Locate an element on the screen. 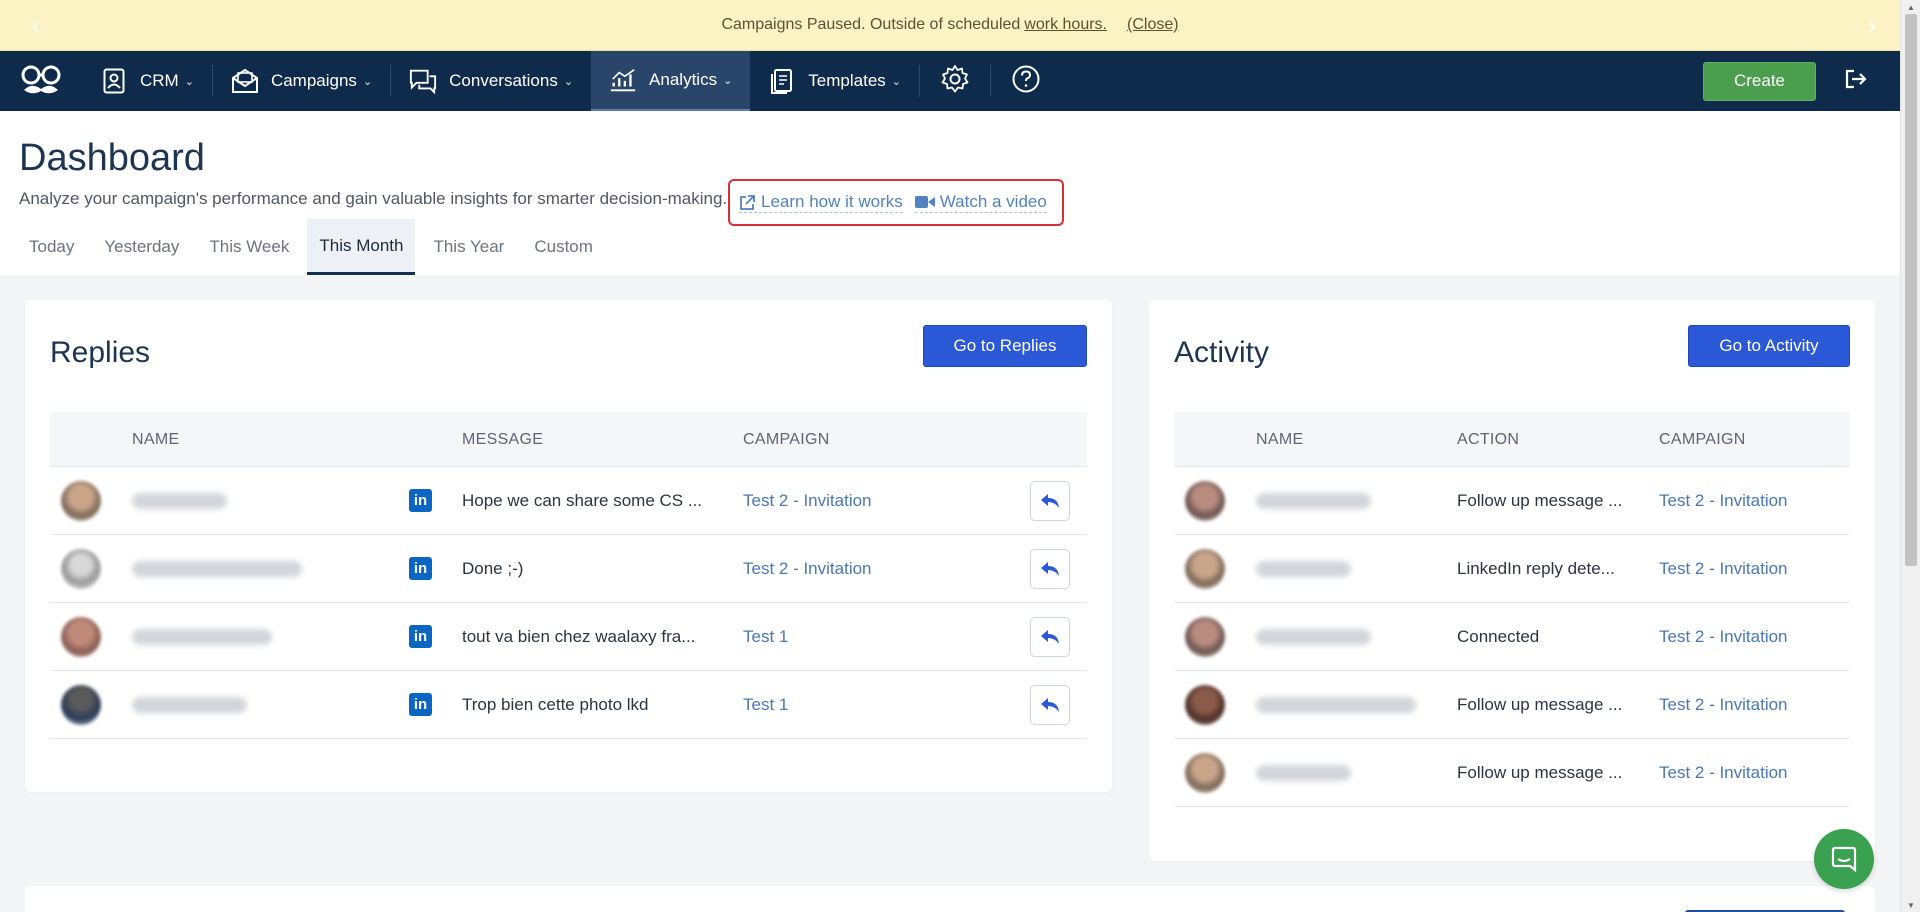 This screenshot has height=912, width=1920. nav-conversations-label: Conversations is located at coordinates (503, 80).